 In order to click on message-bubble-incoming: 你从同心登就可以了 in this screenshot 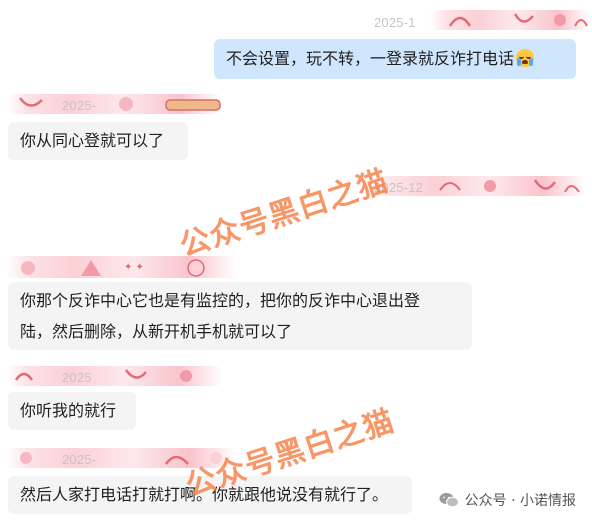, I will do `click(98, 141)`.